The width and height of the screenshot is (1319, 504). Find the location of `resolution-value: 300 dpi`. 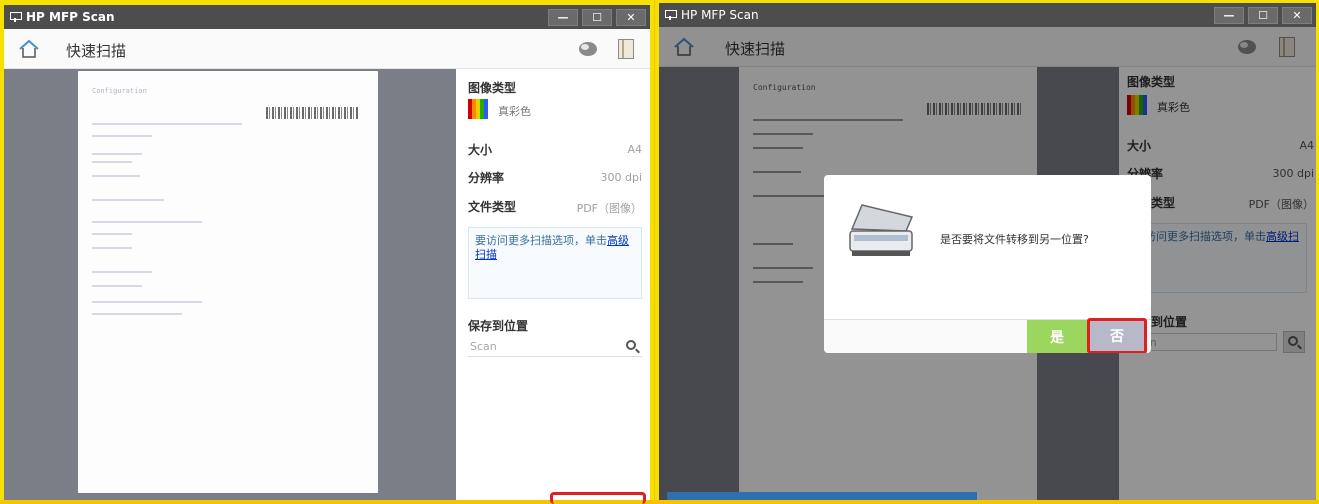

resolution-value: 300 dpi is located at coordinates (621, 177).